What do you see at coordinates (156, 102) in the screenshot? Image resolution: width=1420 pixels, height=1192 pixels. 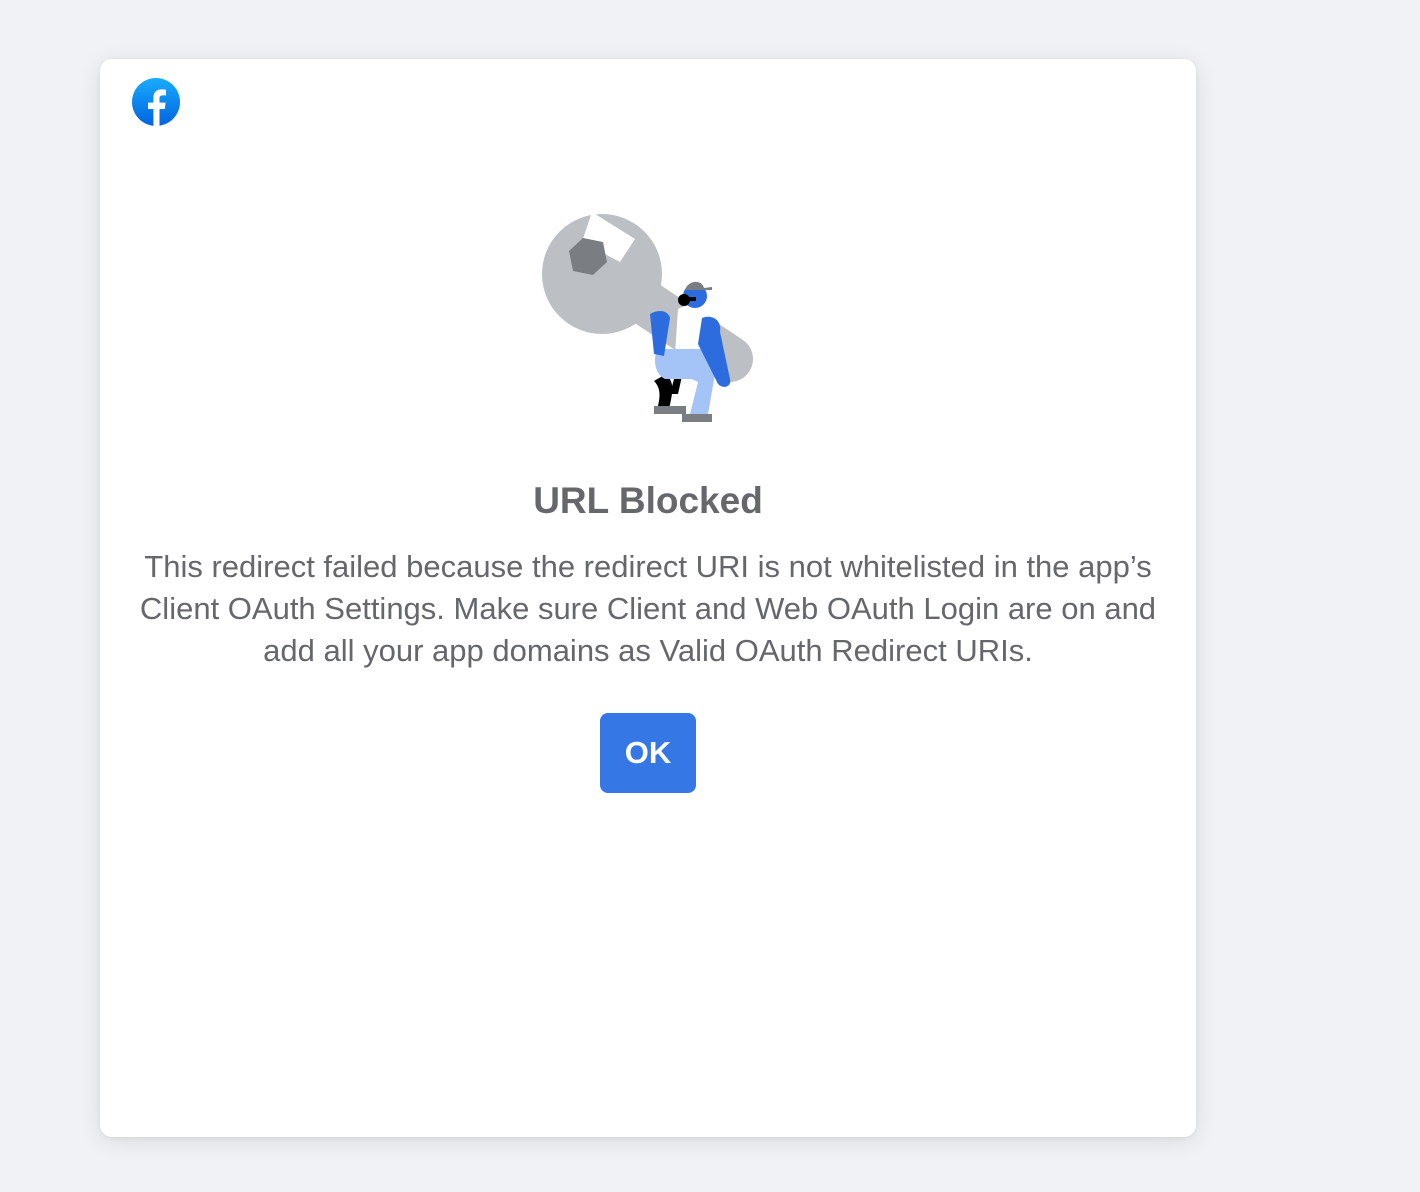 I see `facebook-logo-icon` at bounding box center [156, 102].